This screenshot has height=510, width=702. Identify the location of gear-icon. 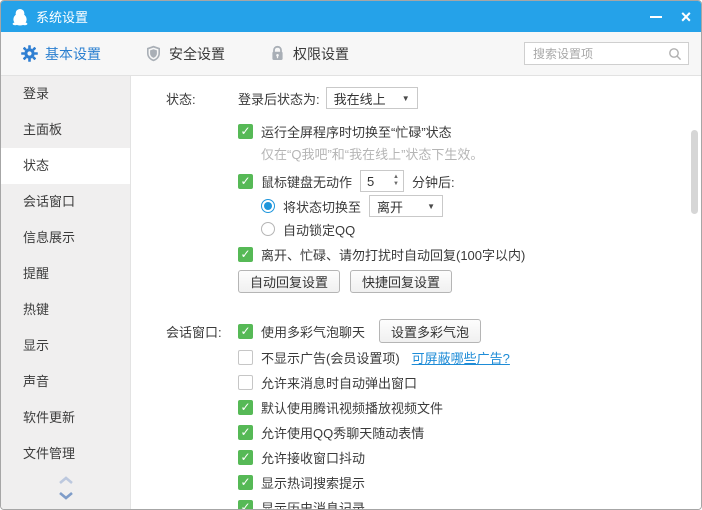
(29, 53).